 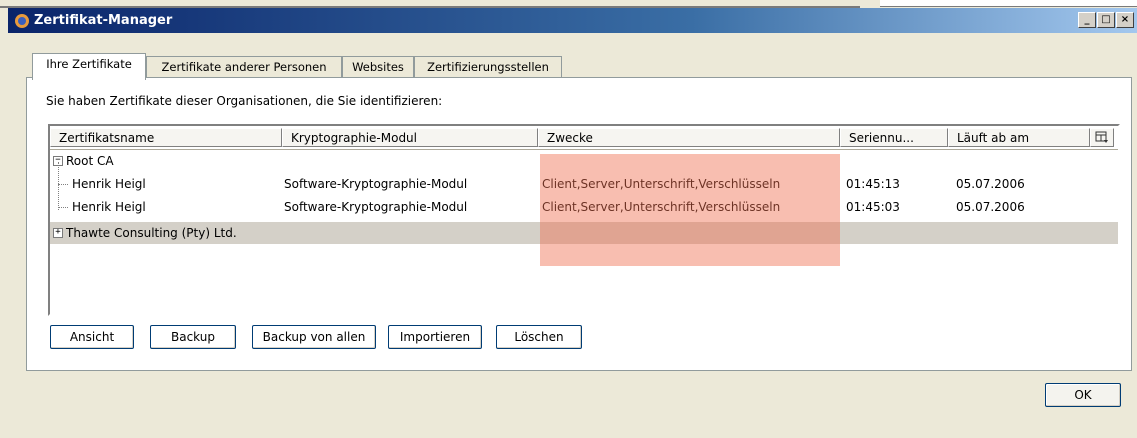 I want to click on column-picker-icon, so click(x=1101, y=137).